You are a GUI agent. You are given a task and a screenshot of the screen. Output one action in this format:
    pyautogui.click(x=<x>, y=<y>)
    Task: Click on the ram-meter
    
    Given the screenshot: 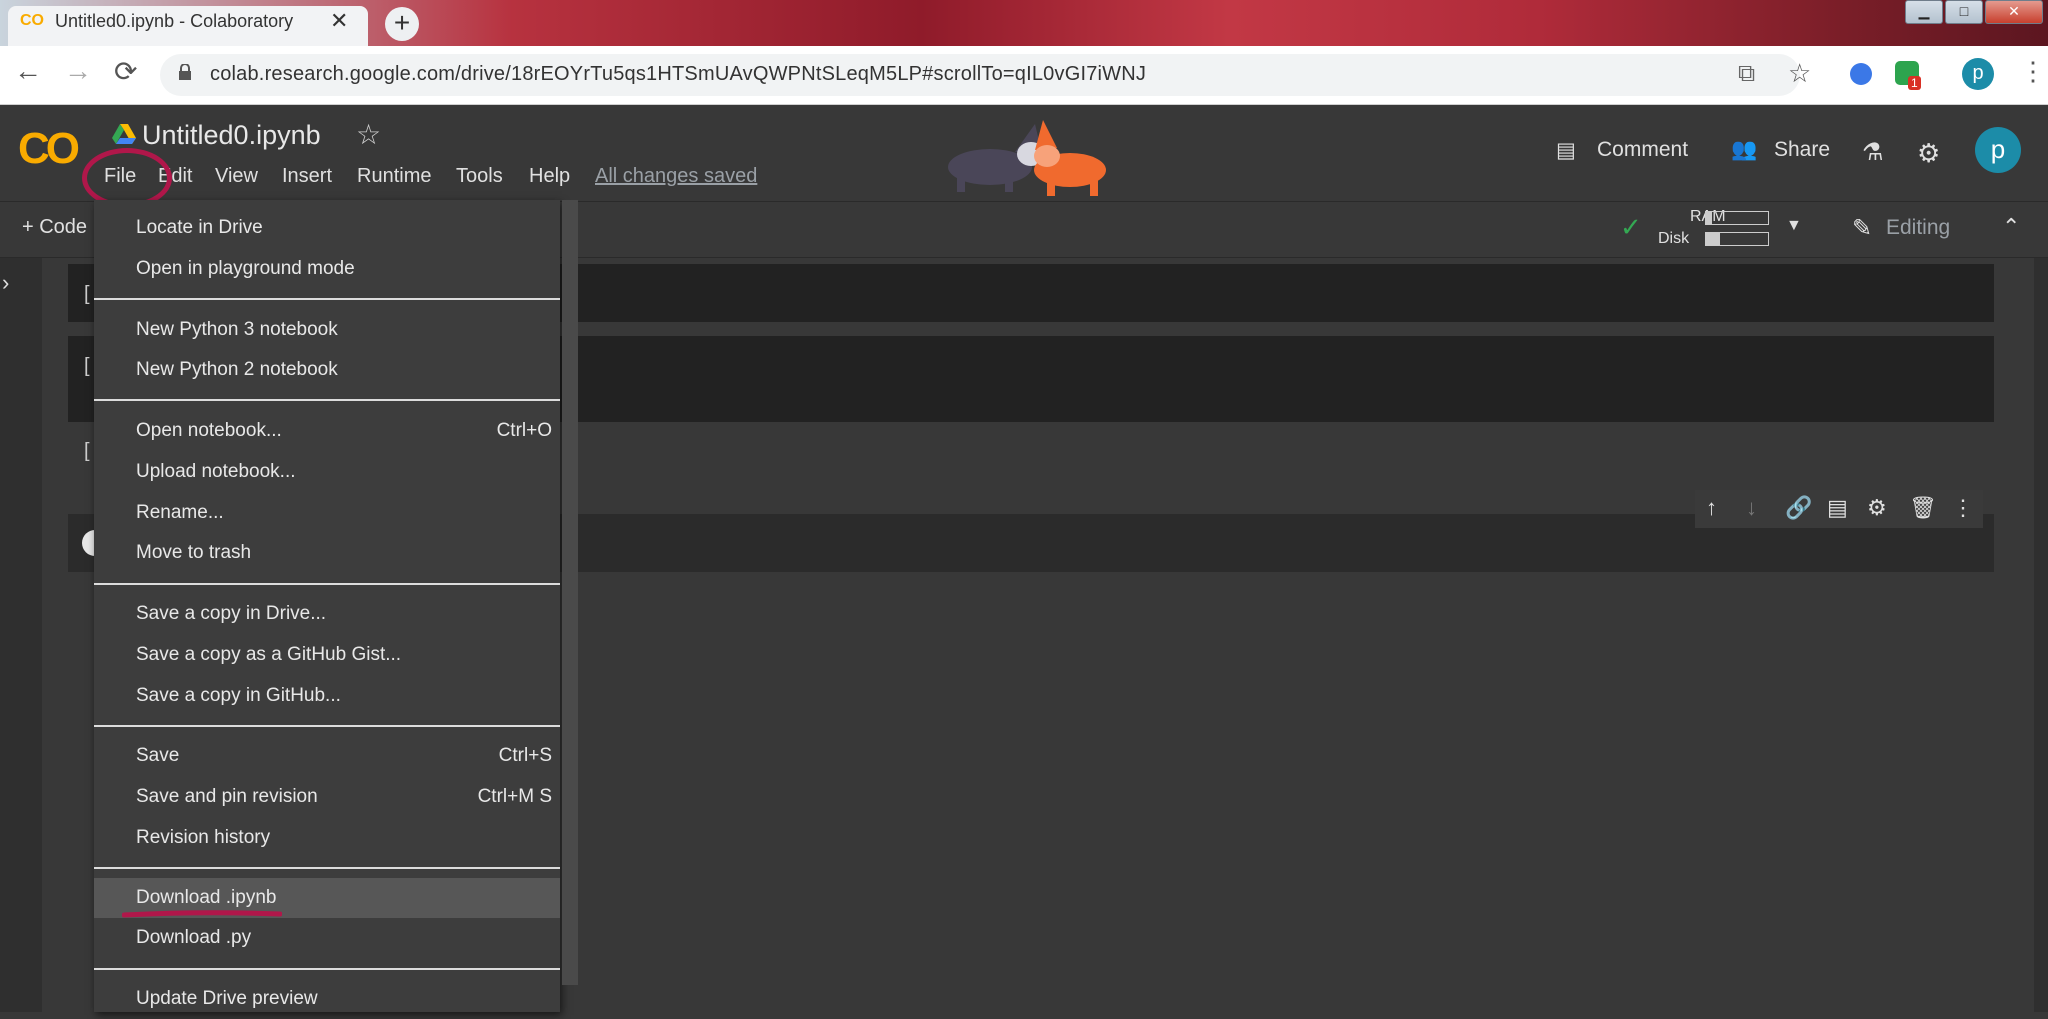 What is the action you would take?
    pyautogui.click(x=1737, y=218)
    